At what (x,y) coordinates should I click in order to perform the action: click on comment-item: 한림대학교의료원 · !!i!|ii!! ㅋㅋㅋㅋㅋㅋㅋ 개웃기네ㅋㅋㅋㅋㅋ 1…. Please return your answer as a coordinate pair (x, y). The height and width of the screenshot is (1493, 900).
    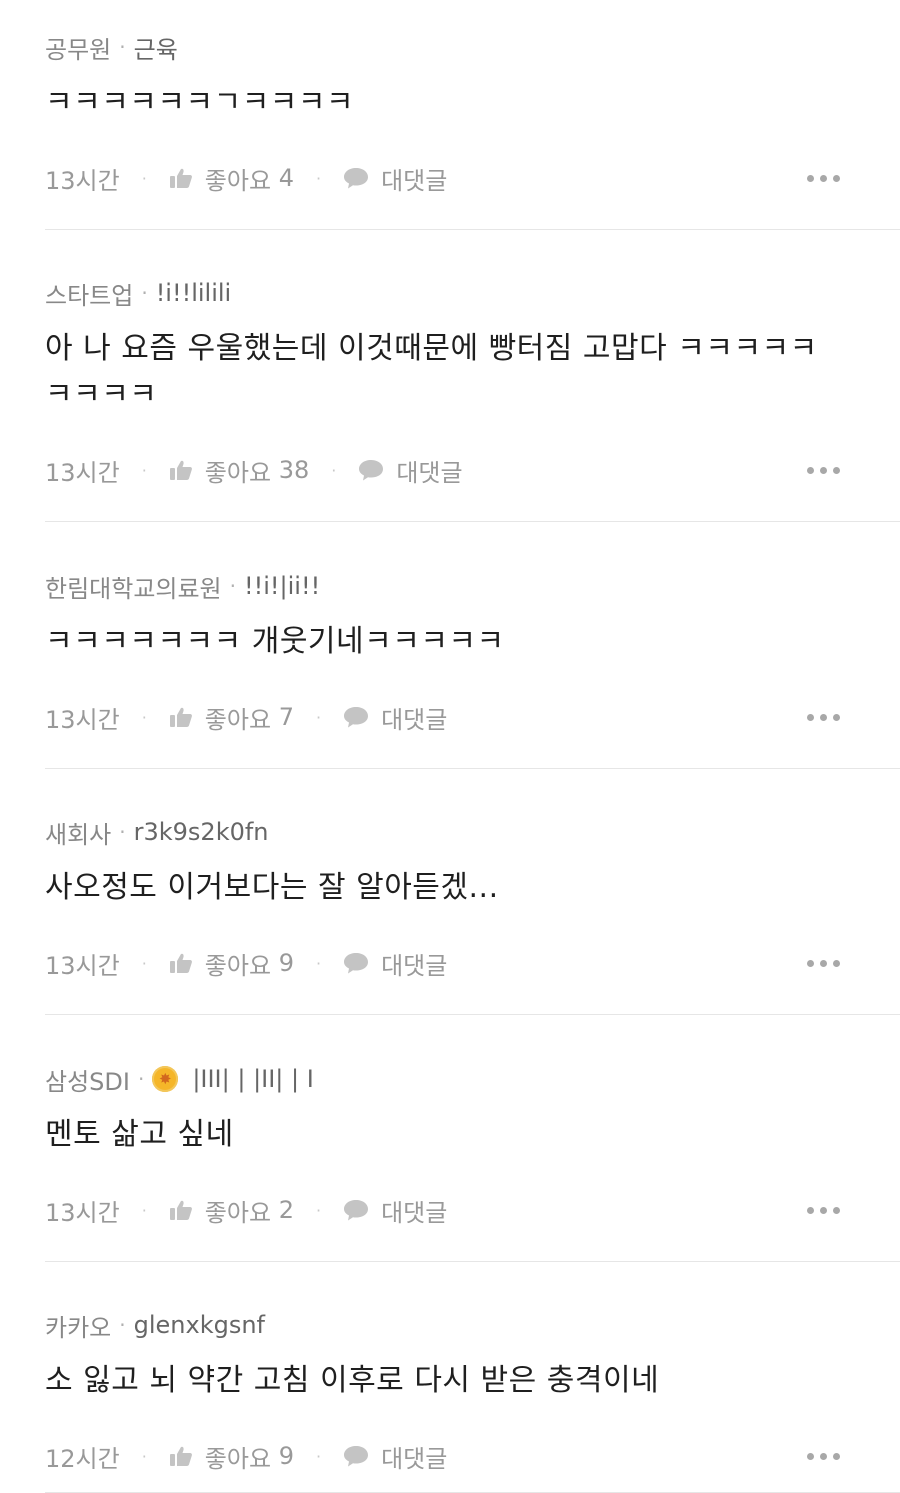
    Looking at the image, I should click on (472, 669).